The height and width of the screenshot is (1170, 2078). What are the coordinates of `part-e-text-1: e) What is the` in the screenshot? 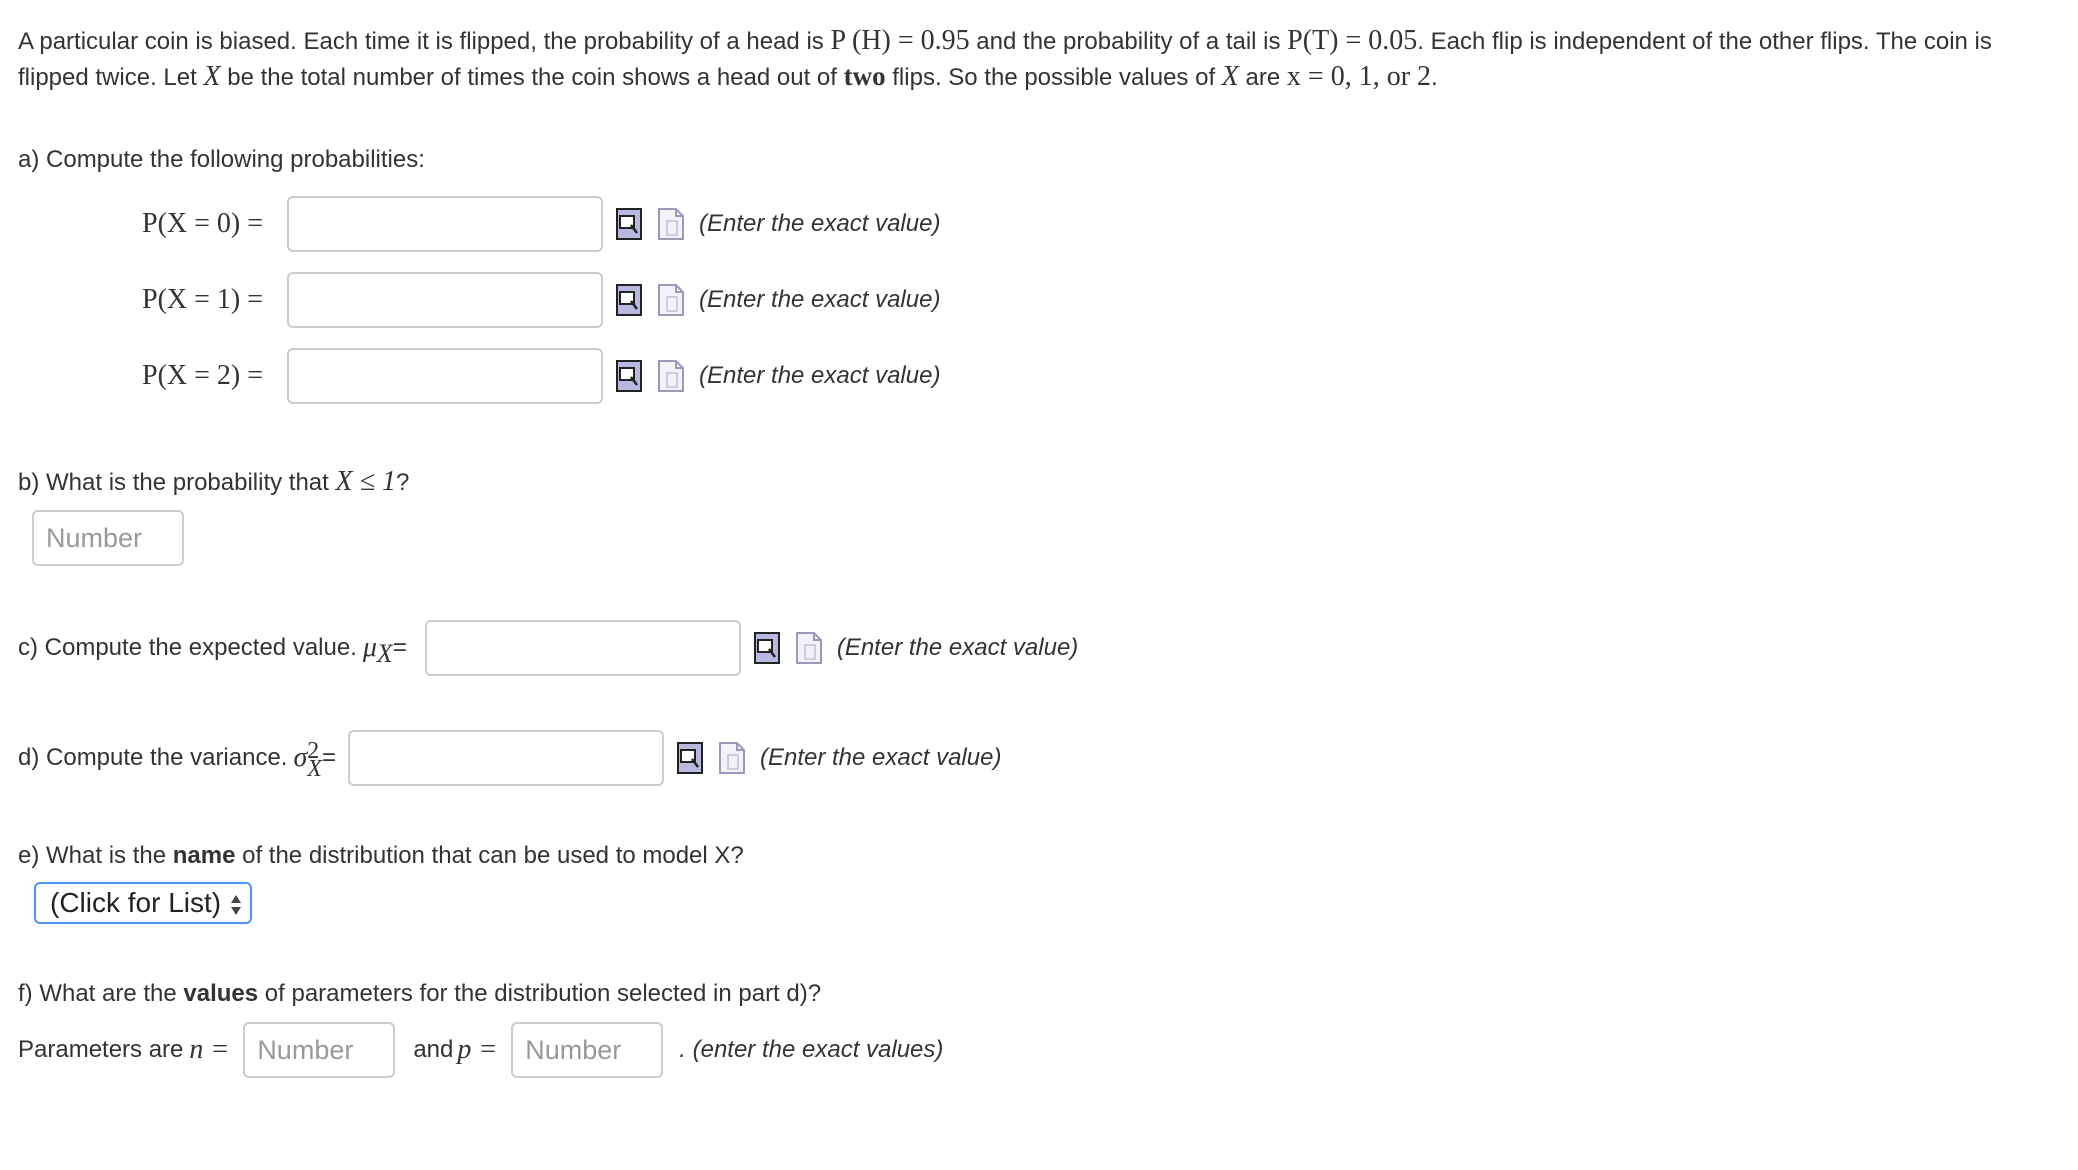 It's located at (95, 855).